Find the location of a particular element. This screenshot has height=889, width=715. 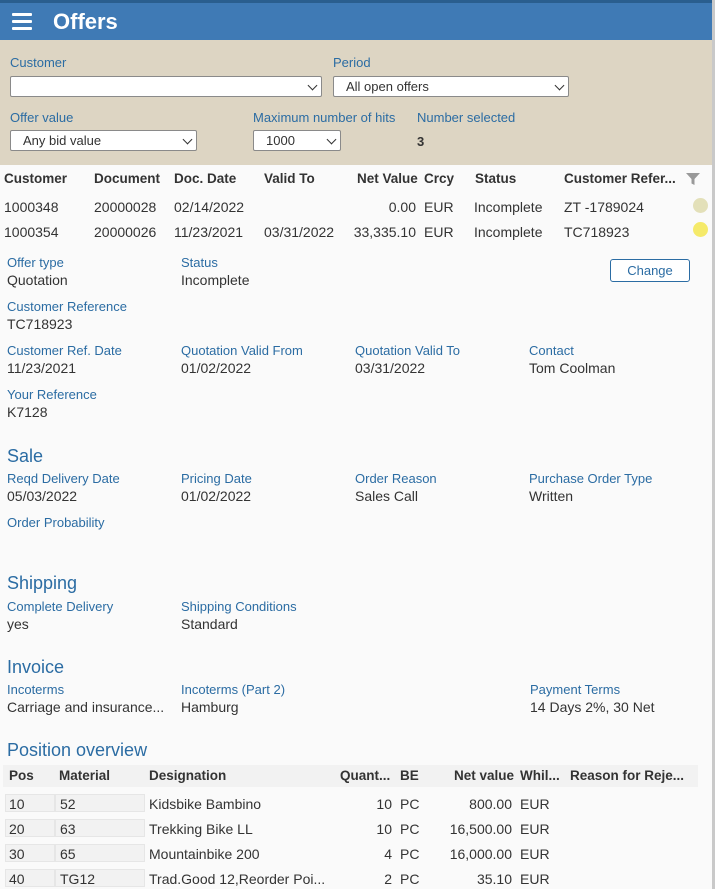

cell-net-value: 35.10 is located at coordinates (494, 879).